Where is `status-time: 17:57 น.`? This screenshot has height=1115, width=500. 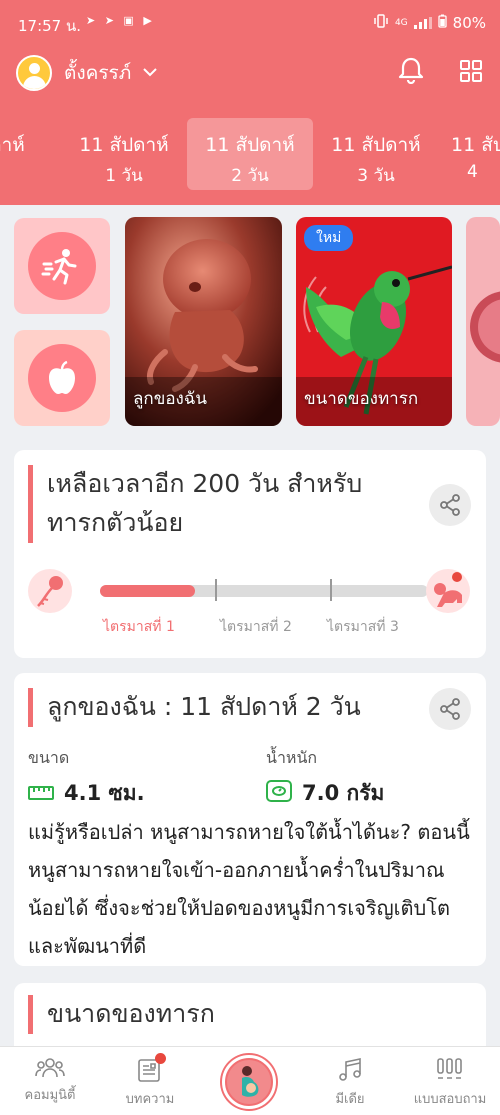
status-time: 17:57 น. is located at coordinates (50, 26).